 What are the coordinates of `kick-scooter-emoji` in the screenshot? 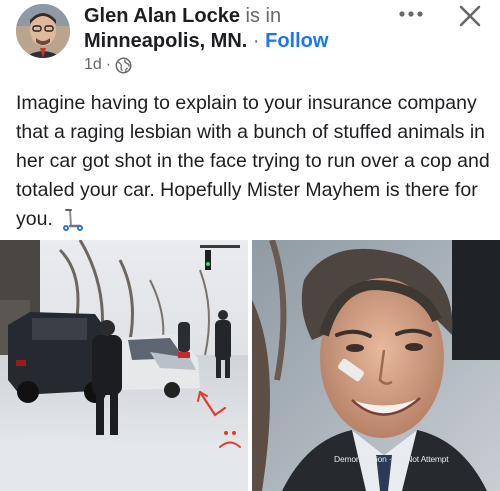 It's located at (72, 219).